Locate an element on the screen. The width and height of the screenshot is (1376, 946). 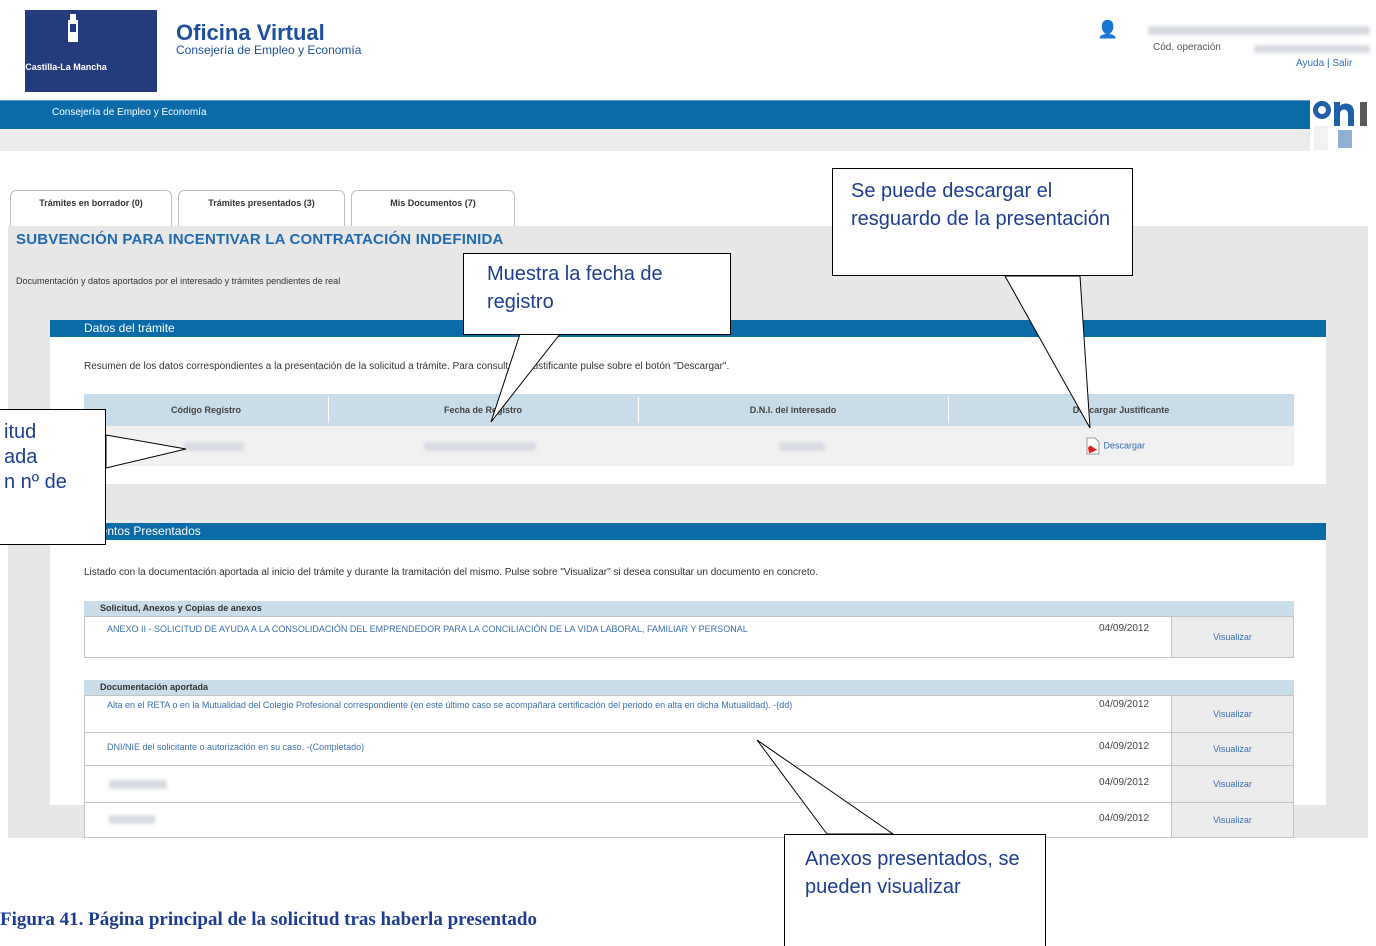
callout-fecha-registro: Muestra la fecha de registro is located at coordinates (597, 294).